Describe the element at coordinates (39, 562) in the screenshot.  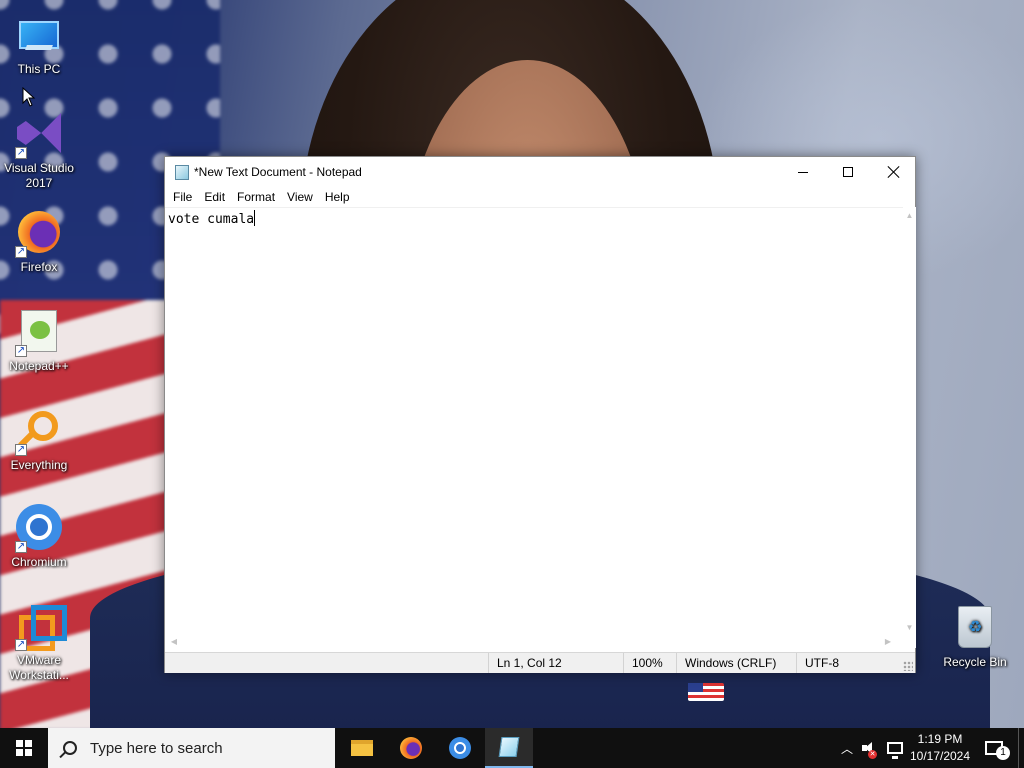
I see `desktop-icon-label: Chromium` at that location.